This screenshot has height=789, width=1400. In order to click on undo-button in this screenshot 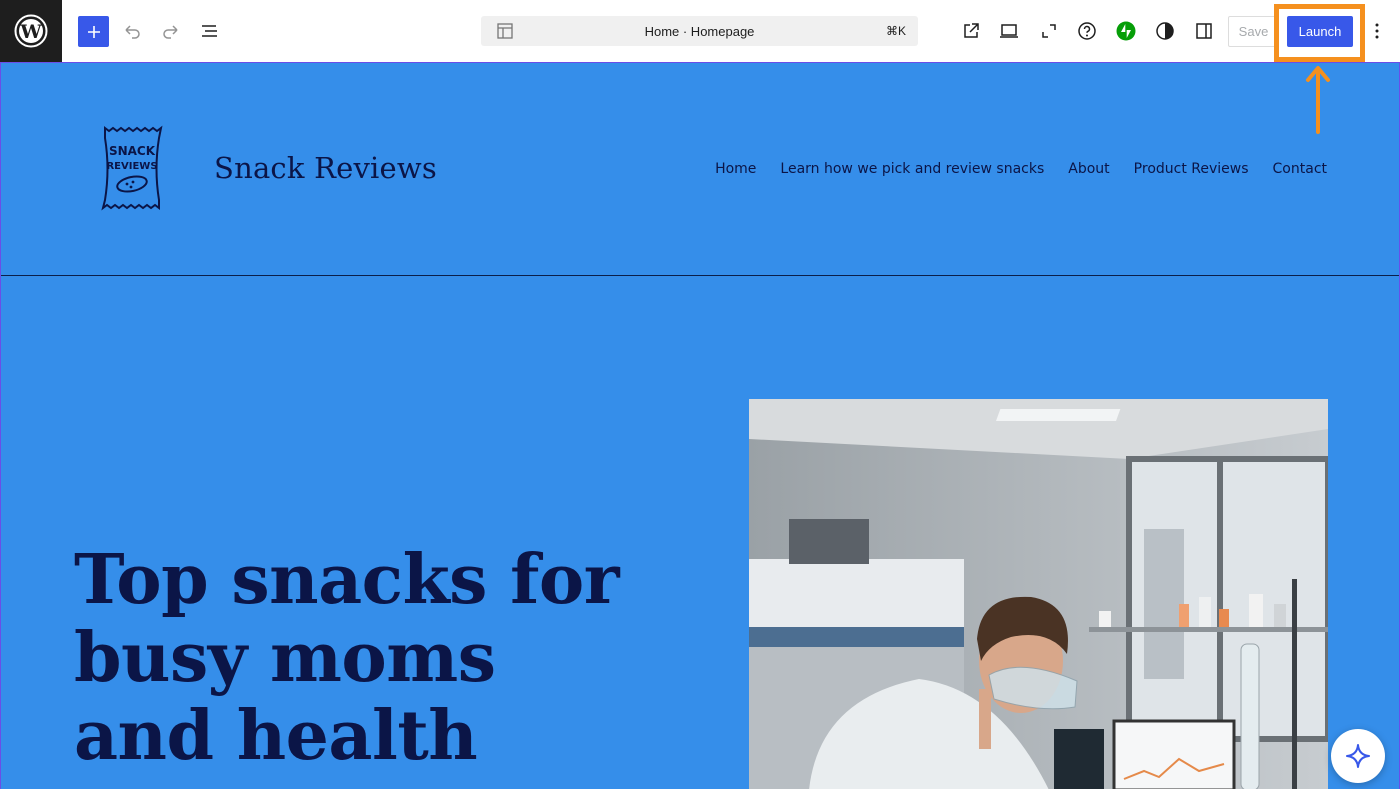, I will do `click(132, 31)`.